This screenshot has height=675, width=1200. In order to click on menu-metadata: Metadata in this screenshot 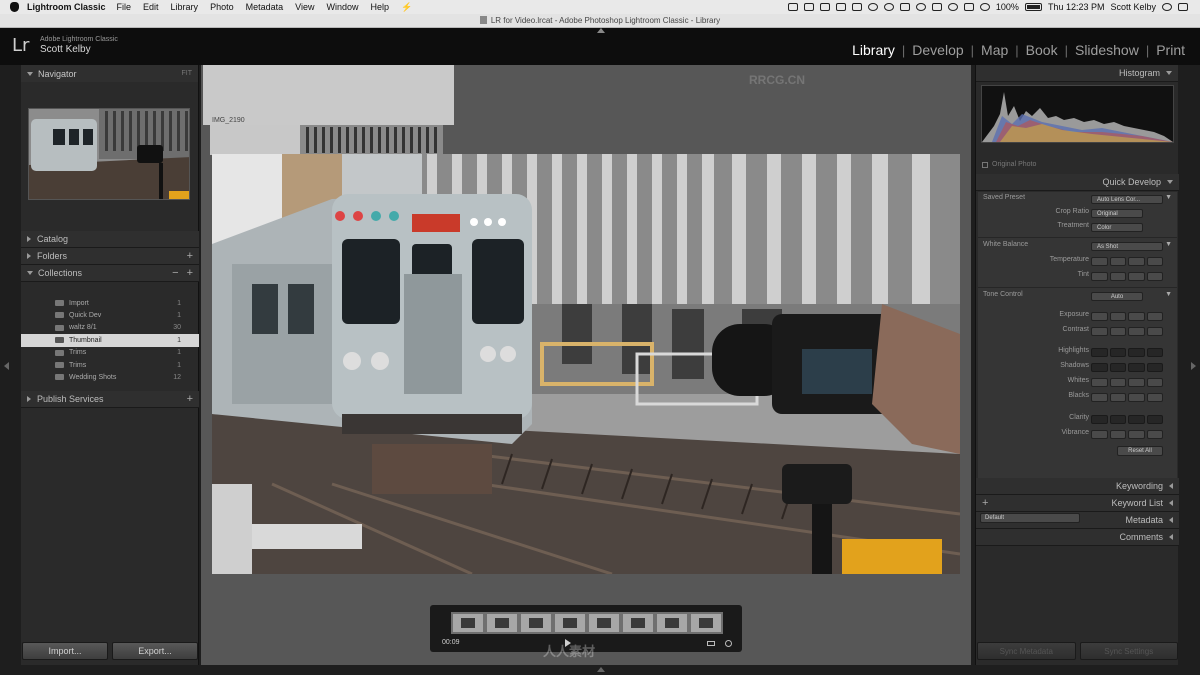, I will do `click(265, 7)`.